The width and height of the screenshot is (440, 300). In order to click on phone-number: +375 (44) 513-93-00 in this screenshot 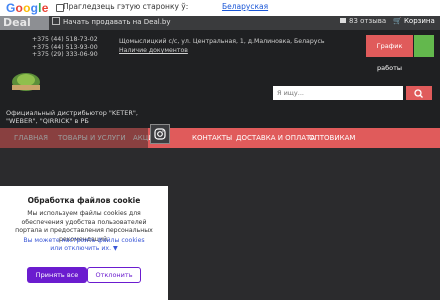, I will do `click(65, 48)`.